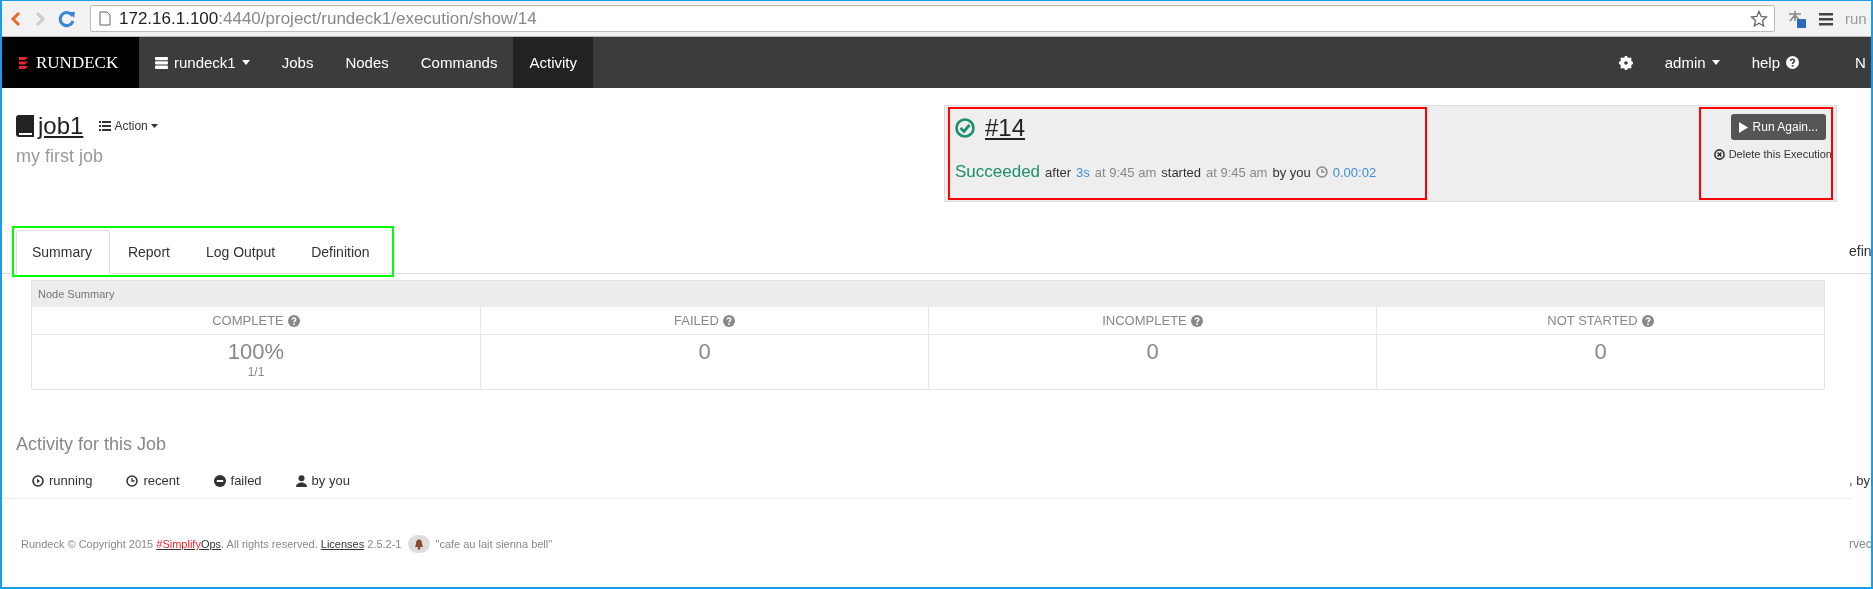 The width and height of the screenshot is (1873, 589). I want to click on tab: Log Output, so click(241, 251).